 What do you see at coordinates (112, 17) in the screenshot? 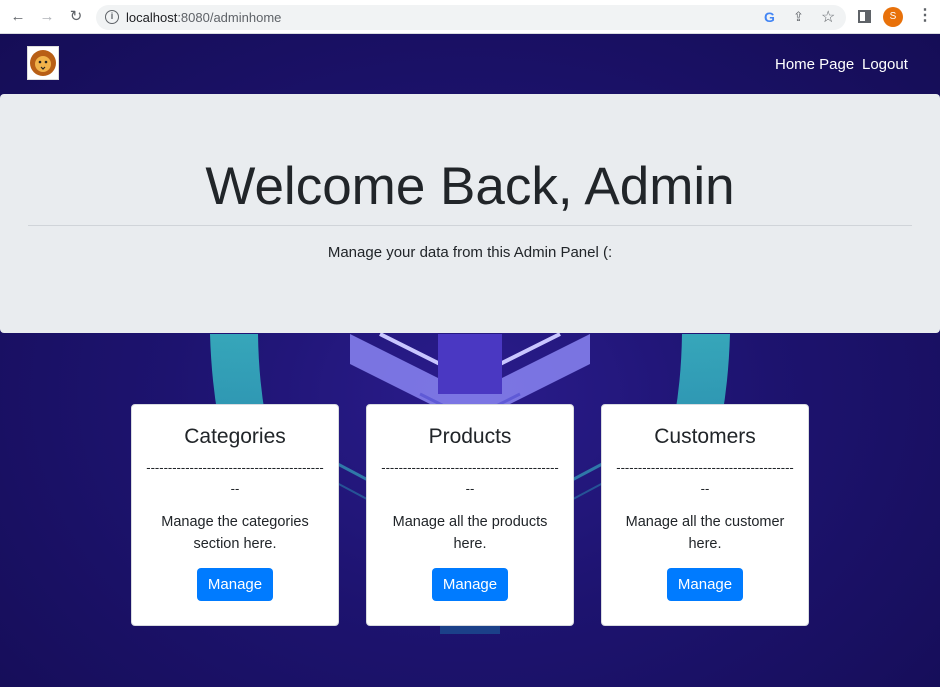
I see `site-info-icon: i` at bounding box center [112, 17].